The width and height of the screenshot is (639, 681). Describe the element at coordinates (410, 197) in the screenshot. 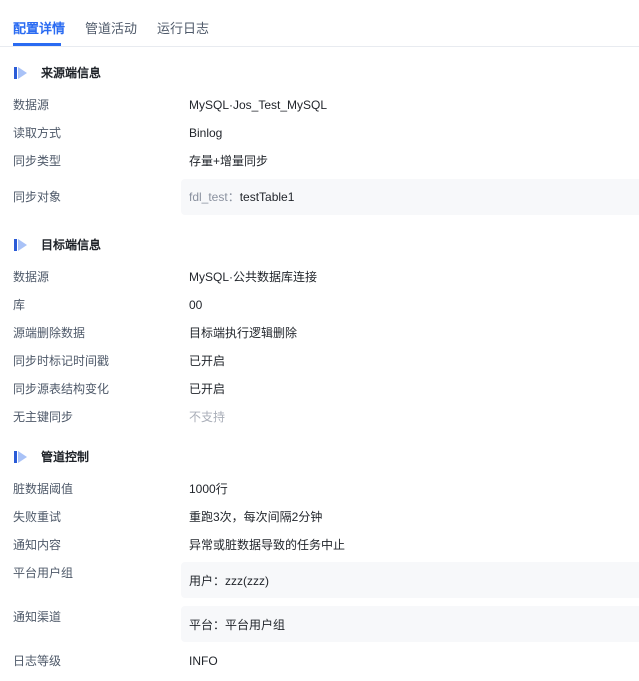

I see `sync-object-box: fdl_test：testTable1` at that location.